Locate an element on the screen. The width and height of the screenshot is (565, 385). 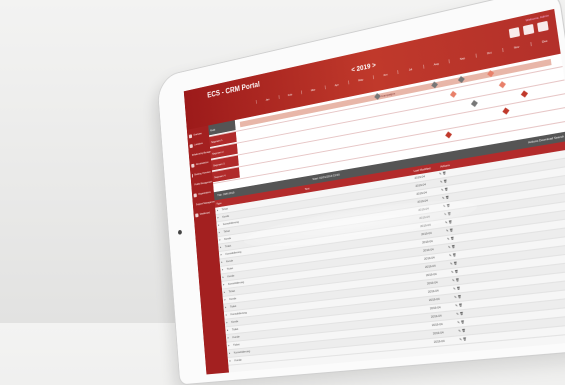
sidebar-item: Relationship Manager is located at coordinates (199, 154).